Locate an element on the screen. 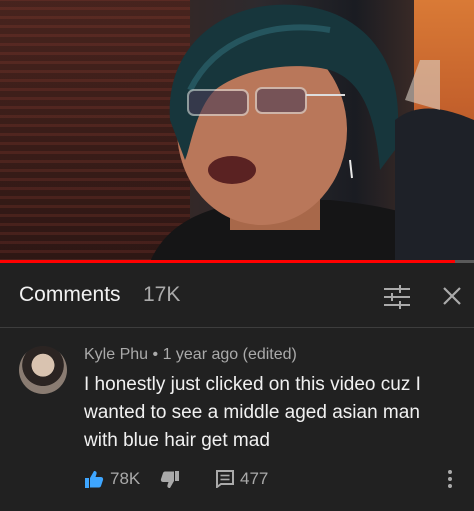 This screenshot has width=474, height=511. close-icon is located at coordinates (452, 296).